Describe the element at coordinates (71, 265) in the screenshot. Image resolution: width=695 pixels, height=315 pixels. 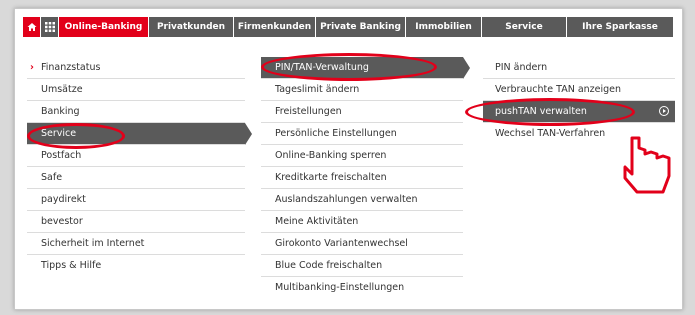
I see `menu-item-label: Tipps & Hilfe` at that location.